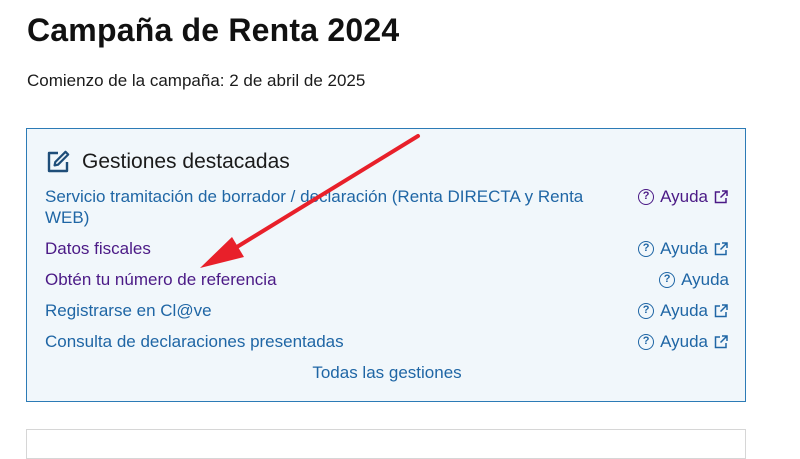 Image resolution: width=800 pixels, height=459 pixels. I want to click on help-link-registrarse-clave: ? Ayuda, so click(683, 310).